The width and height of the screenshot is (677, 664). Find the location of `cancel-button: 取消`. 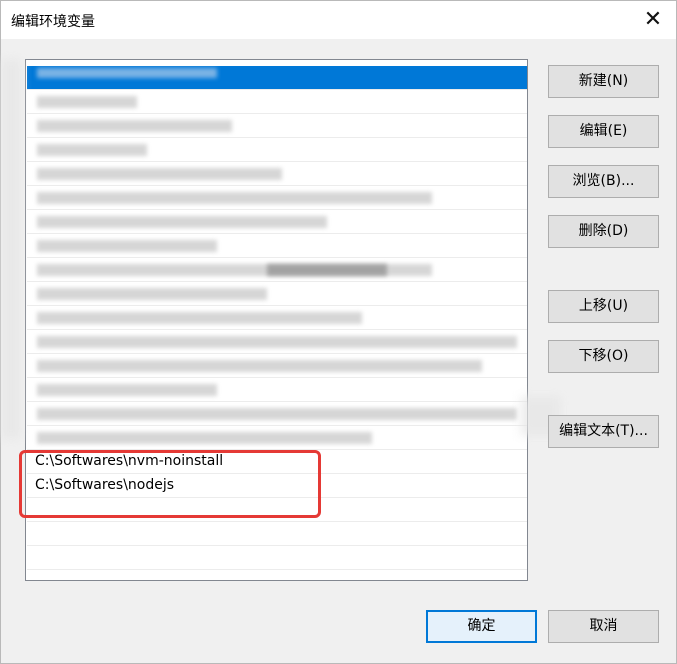

cancel-button: 取消 is located at coordinates (603, 626).